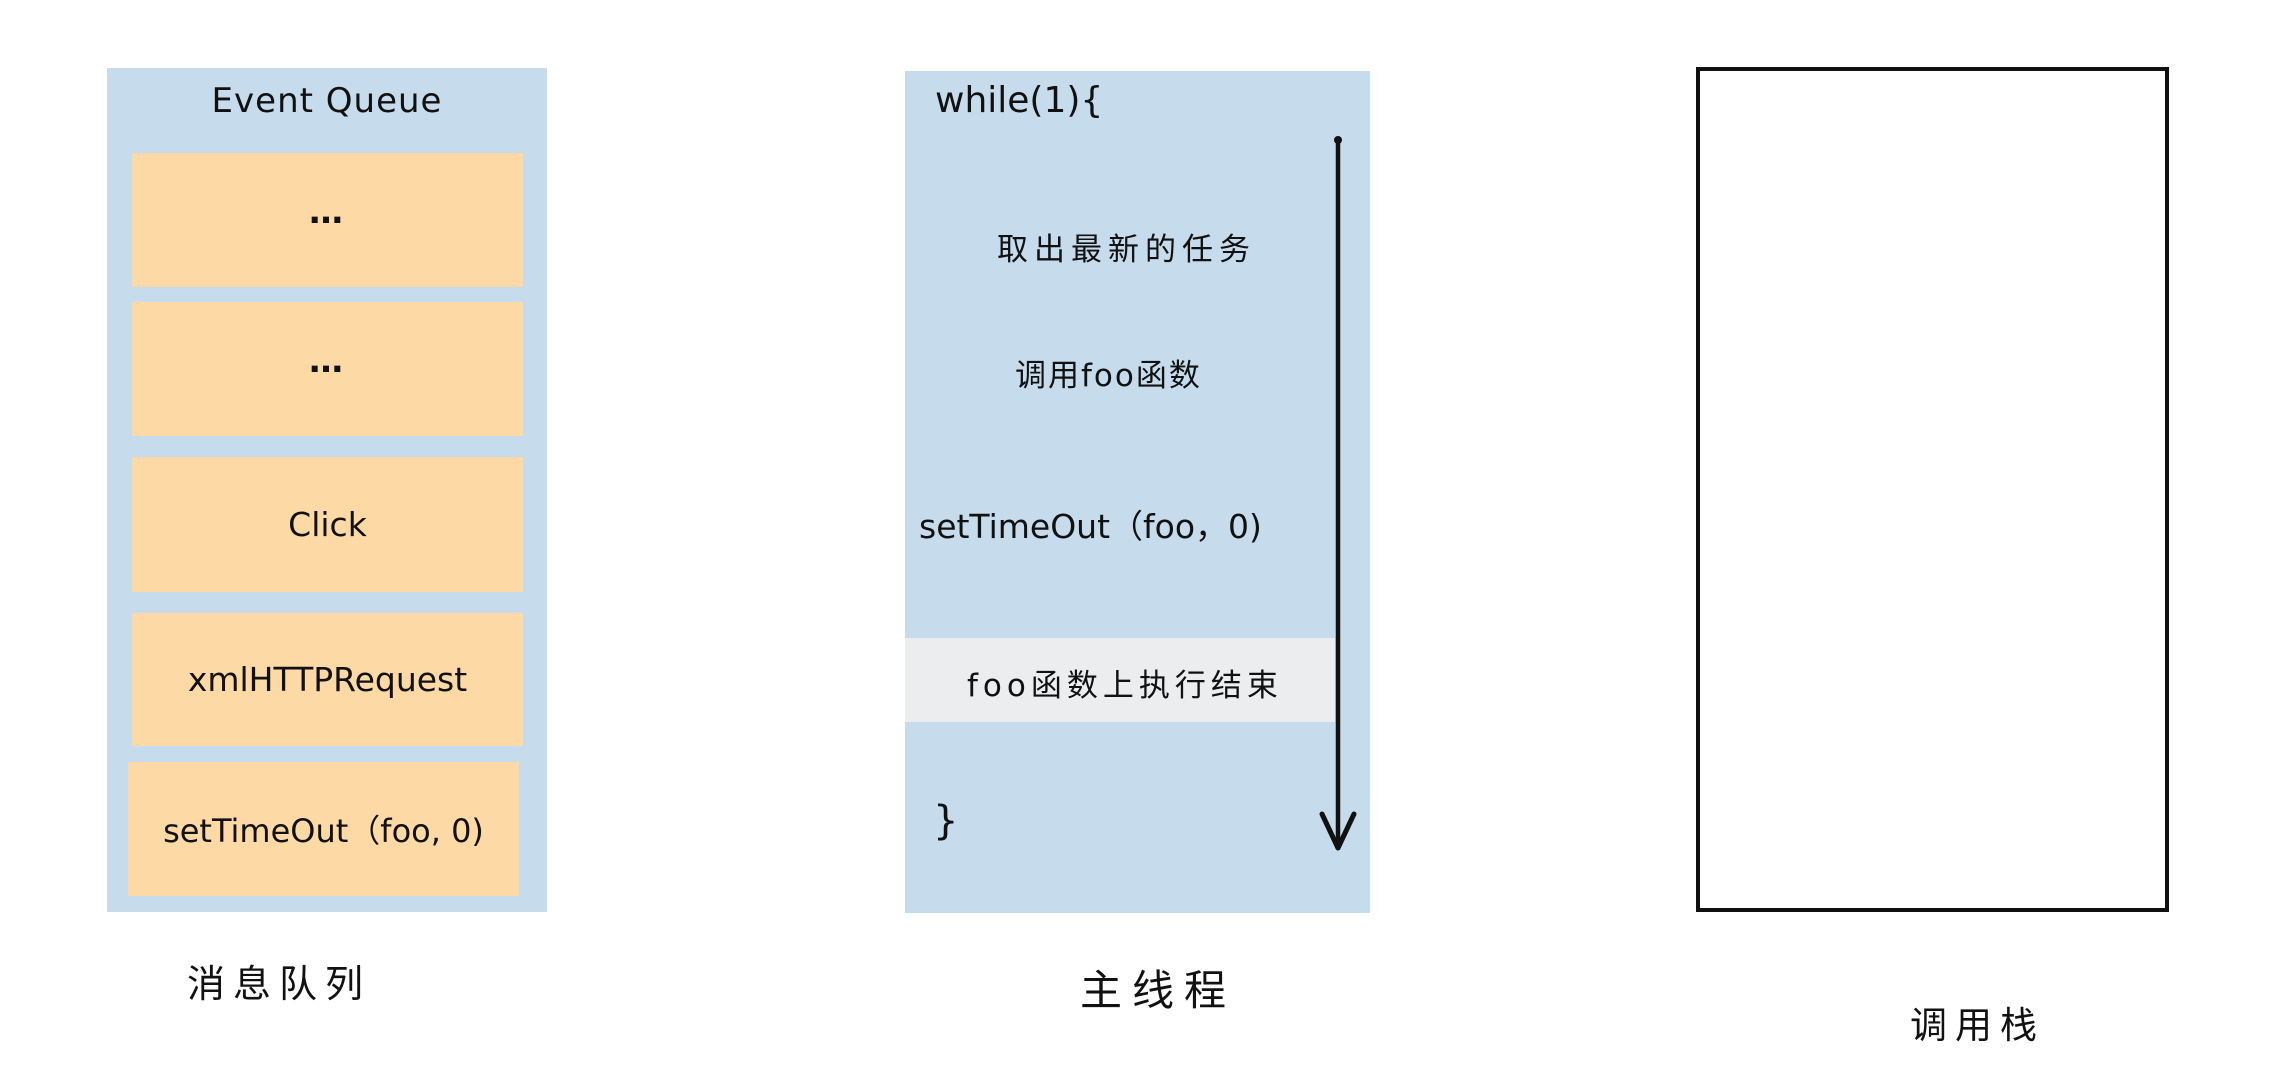 The height and width of the screenshot is (1088, 2284). What do you see at coordinates (1019, 100) in the screenshot?
I see `loop-open-code: while(1){` at bounding box center [1019, 100].